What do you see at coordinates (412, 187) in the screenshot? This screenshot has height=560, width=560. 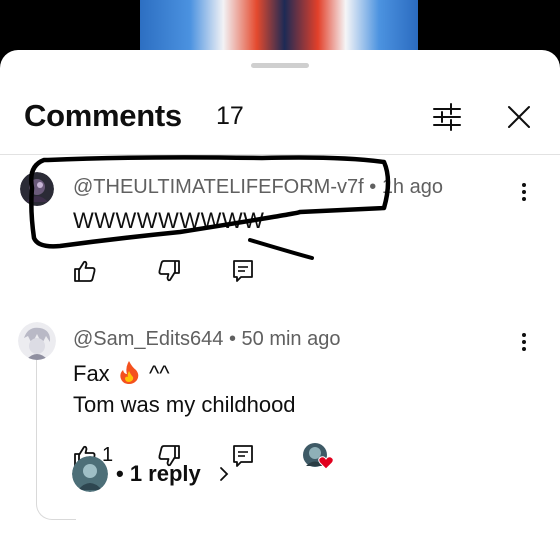 I see `comment-time: 1h ago` at bounding box center [412, 187].